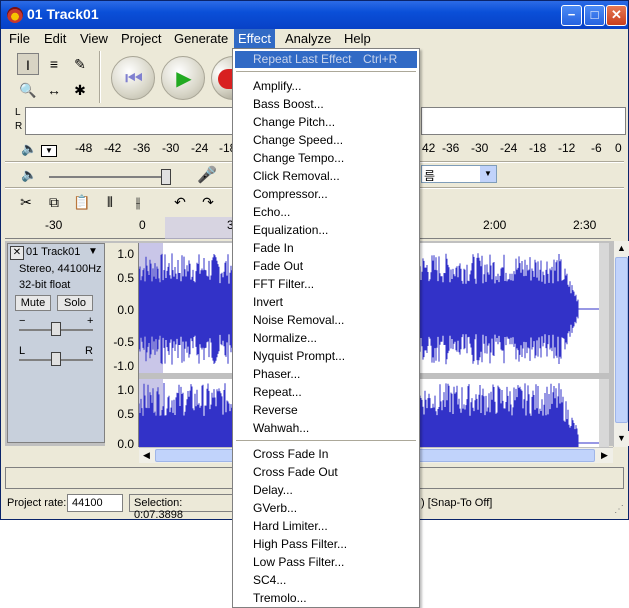 The height and width of the screenshot is (608, 629). I want to click on draw-tool-button: ✎, so click(80, 64).